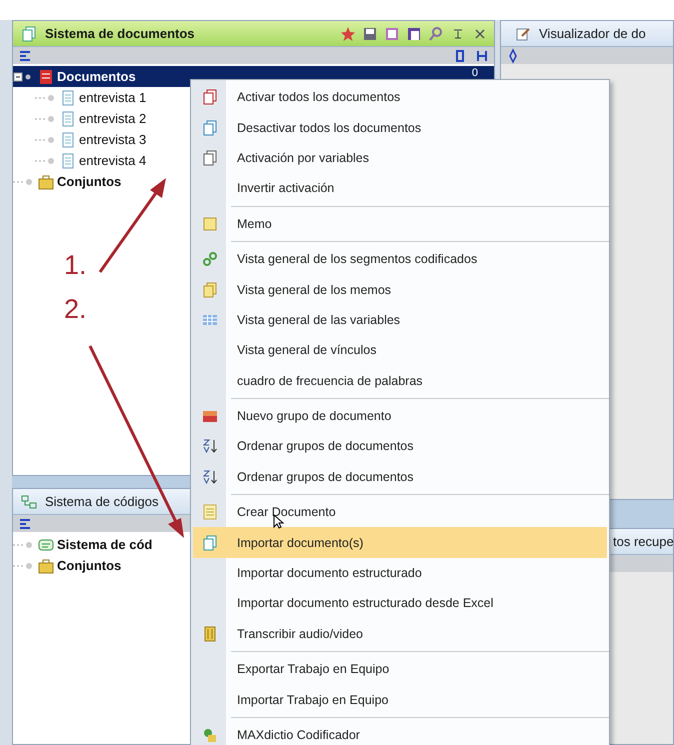  What do you see at coordinates (475, 73) in the screenshot?
I see `count-label: 0` at bounding box center [475, 73].